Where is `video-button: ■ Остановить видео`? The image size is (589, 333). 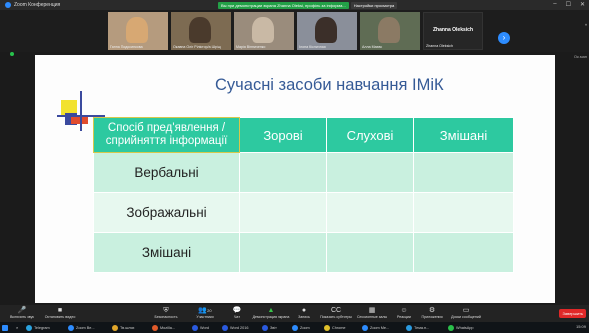 video-button: ■ Остановить видео is located at coordinates (60, 312).